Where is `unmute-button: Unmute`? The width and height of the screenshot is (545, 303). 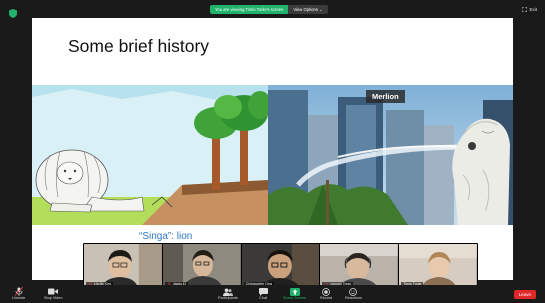 unmute-button: Unmute is located at coordinates (18, 293).